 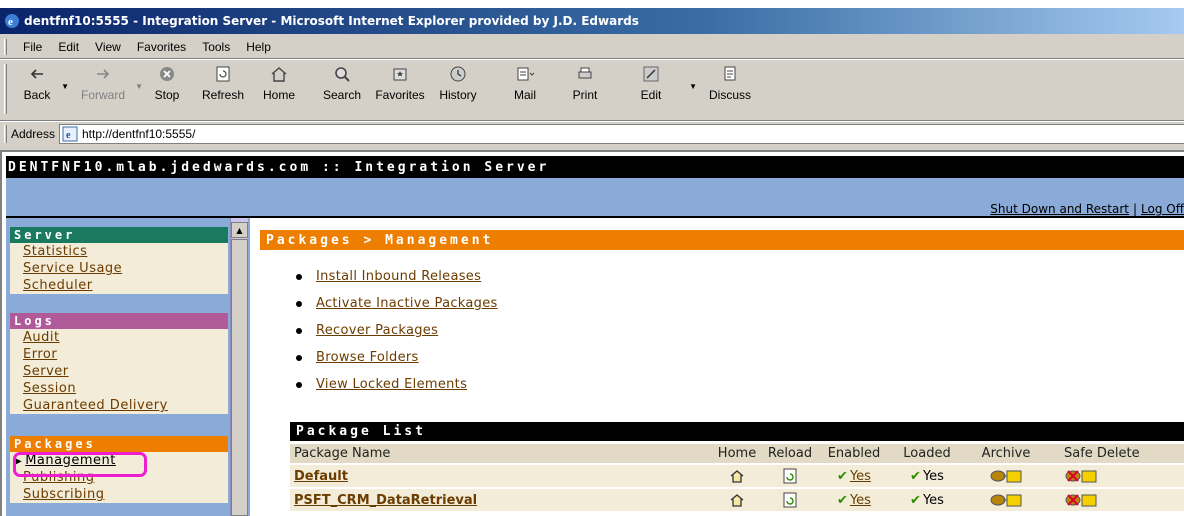 What do you see at coordinates (342, 74) in the screenshot?
I see `search-icon` at bounding box center [342, 74].